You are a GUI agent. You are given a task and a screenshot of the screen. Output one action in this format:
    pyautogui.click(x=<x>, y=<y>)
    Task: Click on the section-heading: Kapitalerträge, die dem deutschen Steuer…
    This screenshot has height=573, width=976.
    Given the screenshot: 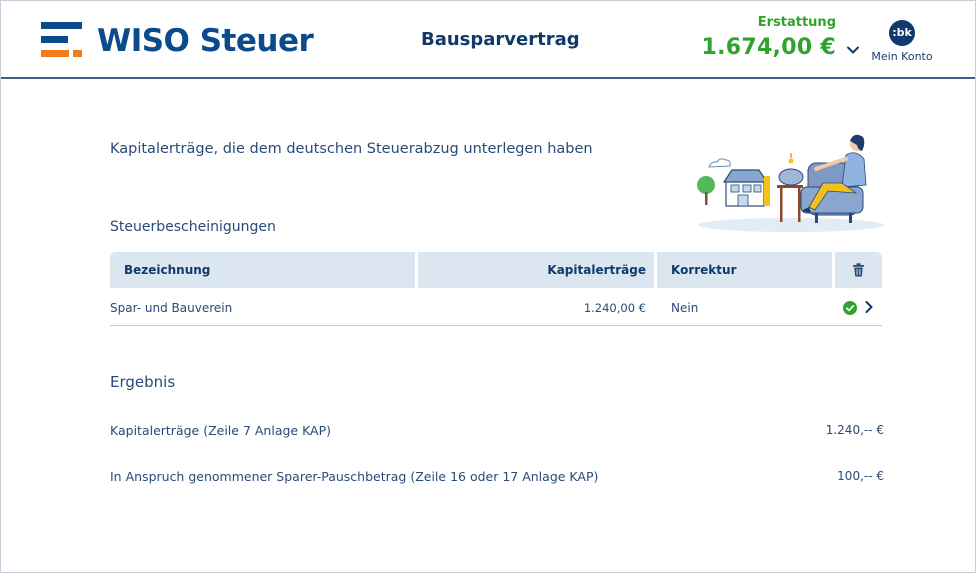 What is the action you would take?
    pyautogui.click(x=351, y=149)
    